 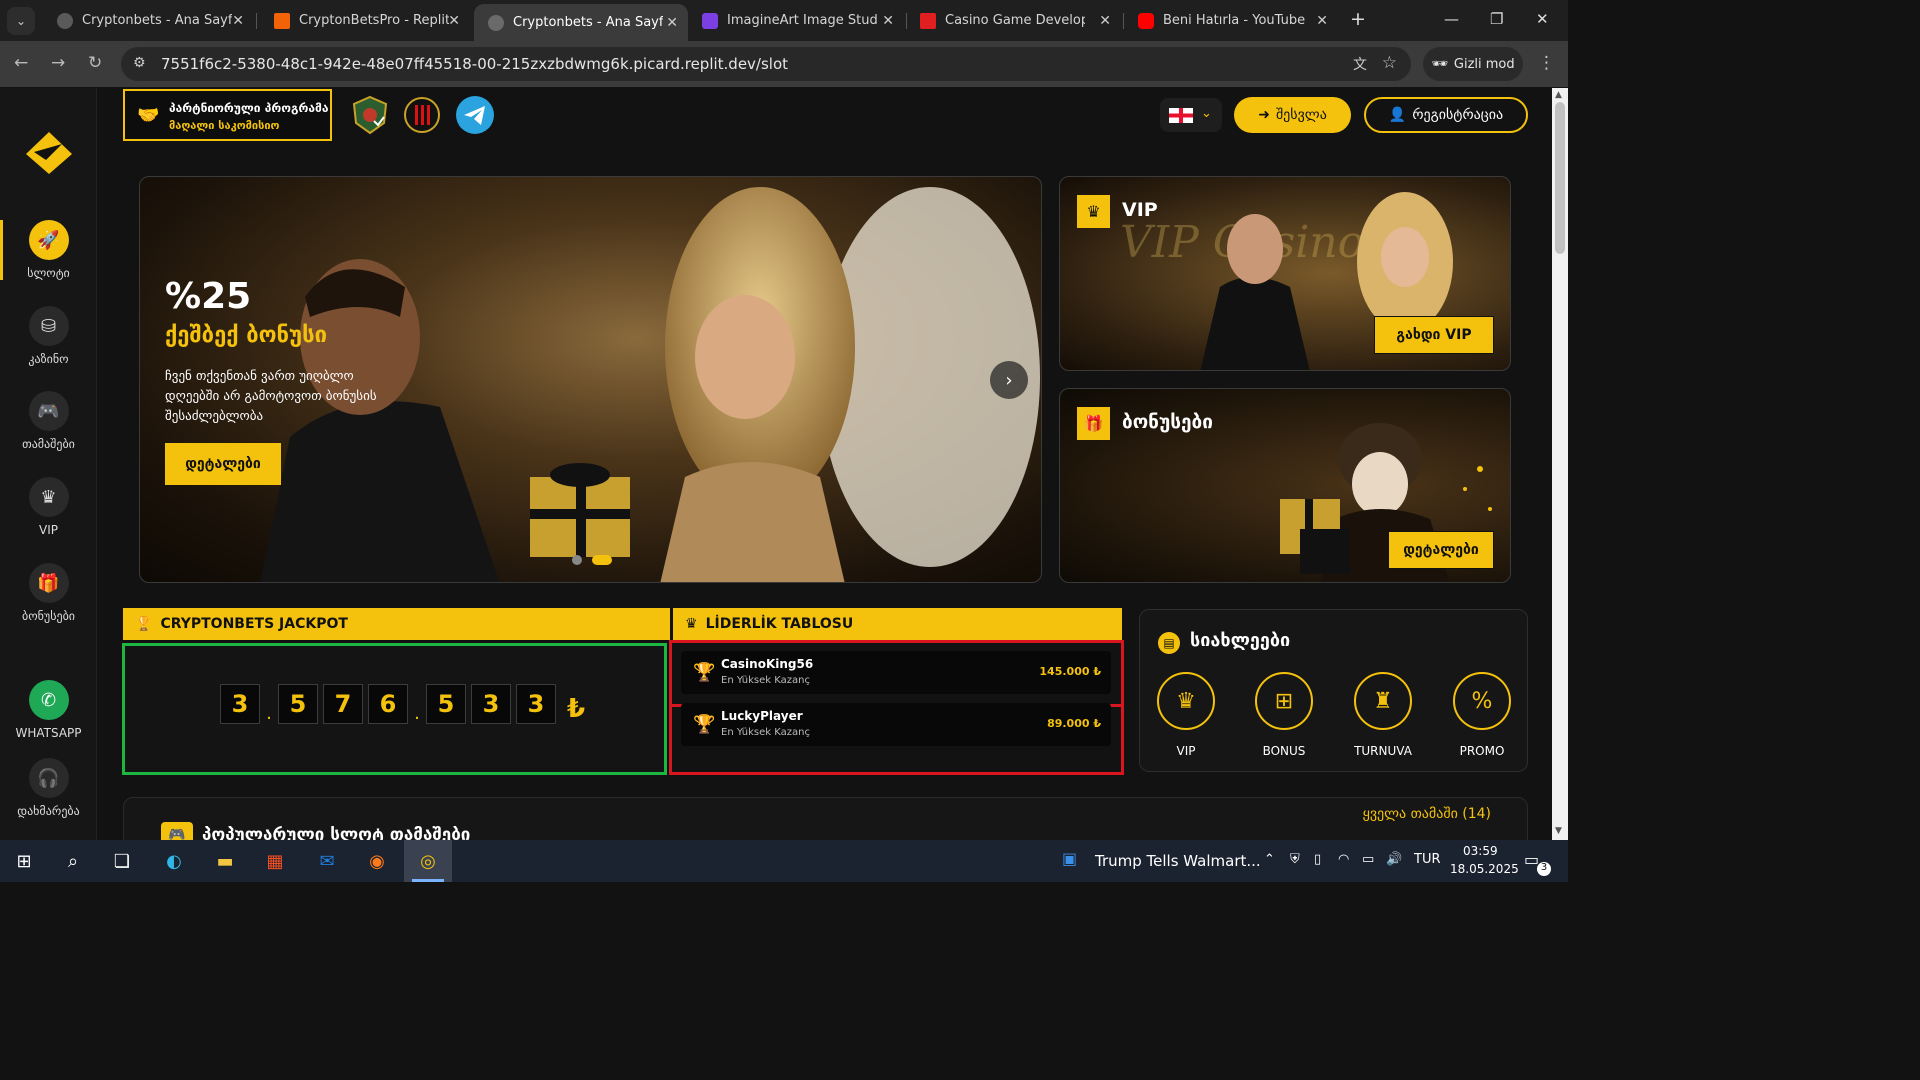 I want to click on sidebar-item-slot: 🚀 სლოტი, so click(x=48, y=260).